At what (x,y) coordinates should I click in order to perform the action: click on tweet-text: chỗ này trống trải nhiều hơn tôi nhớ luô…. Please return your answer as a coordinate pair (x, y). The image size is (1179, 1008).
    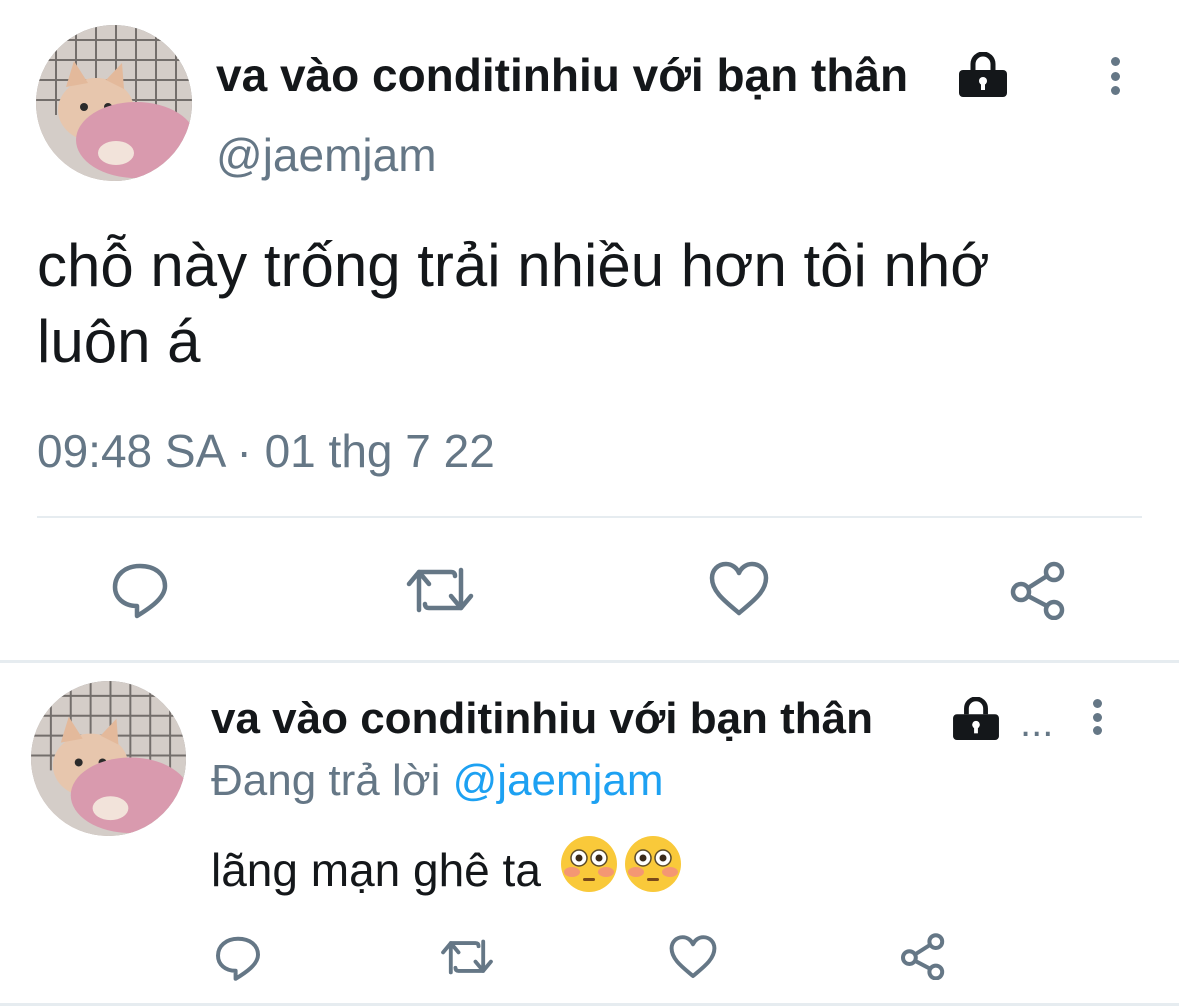
    Looking at the image, I should click on (513, 304).